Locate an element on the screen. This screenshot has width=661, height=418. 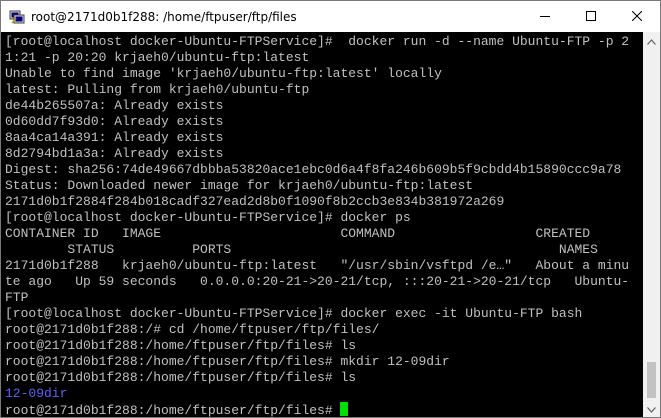
terminal-line: 8d2794bd1a3a: Already exists is located at coordinates (114, 153).